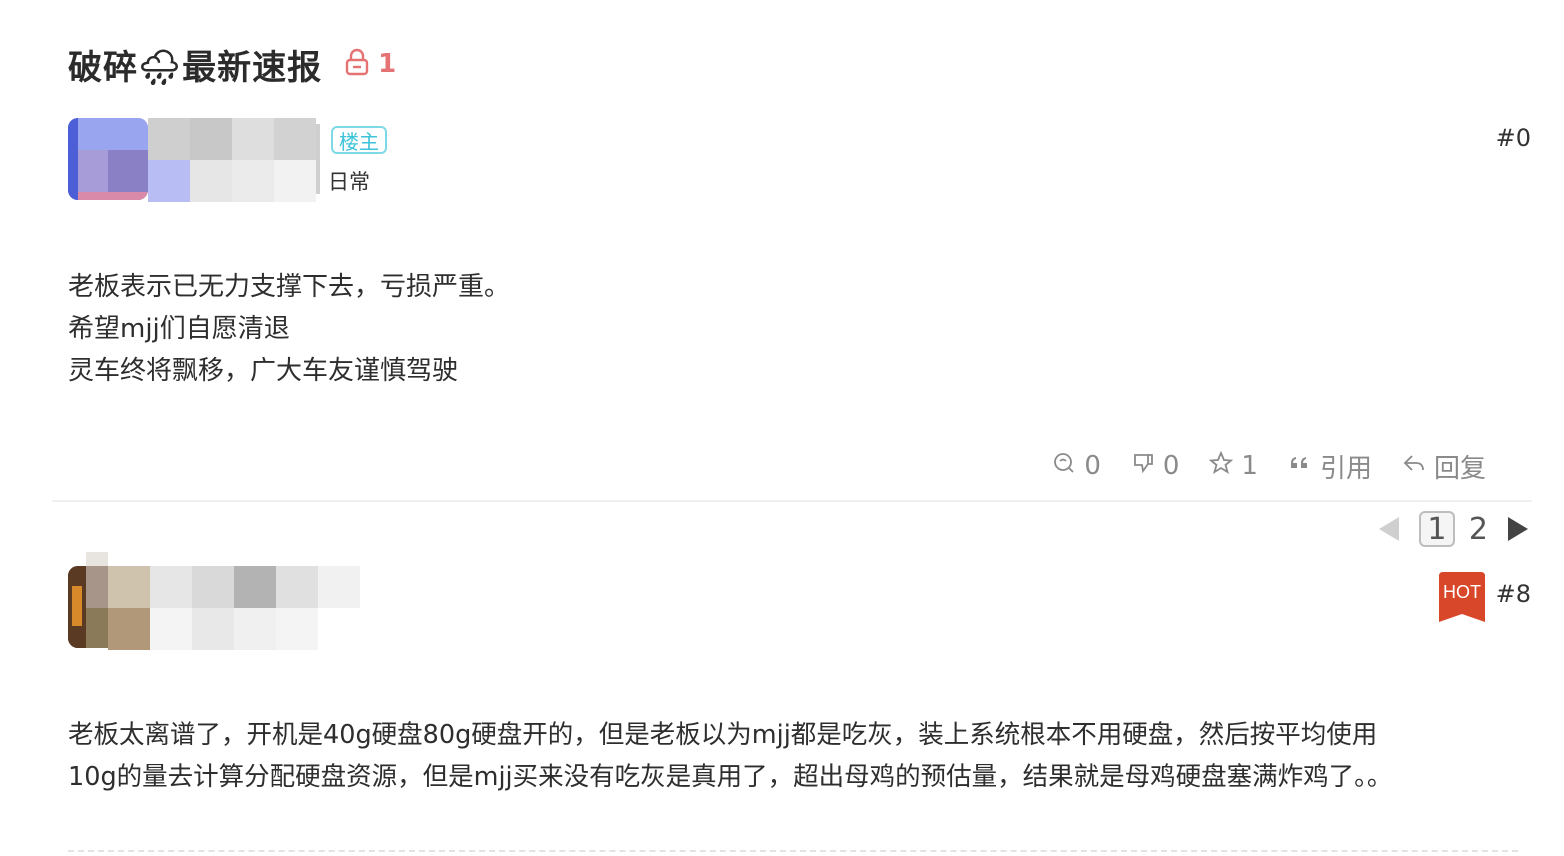 This screenshot has height=856, width=1564. I want to click on op-badge: 楼主, so click(359, 140).